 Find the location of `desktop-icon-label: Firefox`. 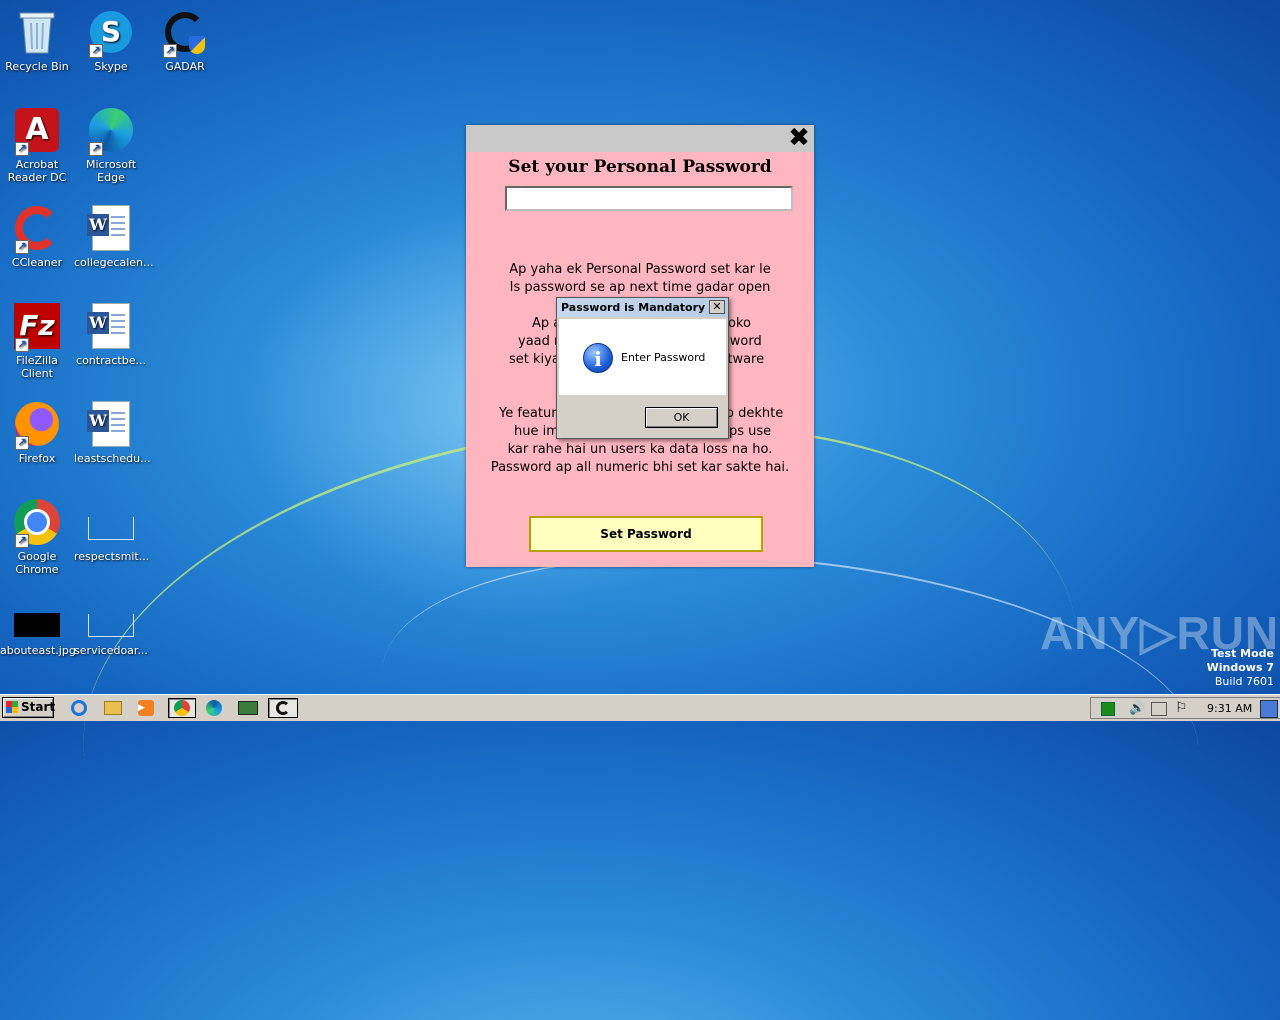

desktop-icon-label: Firefox is located at coordinates (37, 458).